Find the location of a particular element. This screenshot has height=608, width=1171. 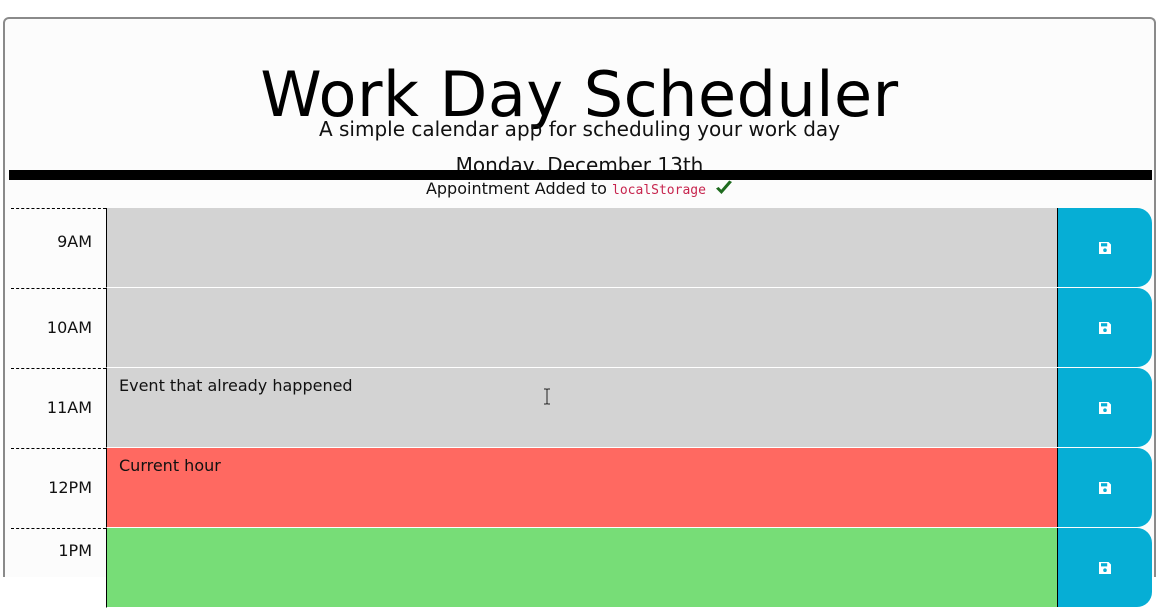

timeblock-row: 1PM is located at coordinates (581, 568).